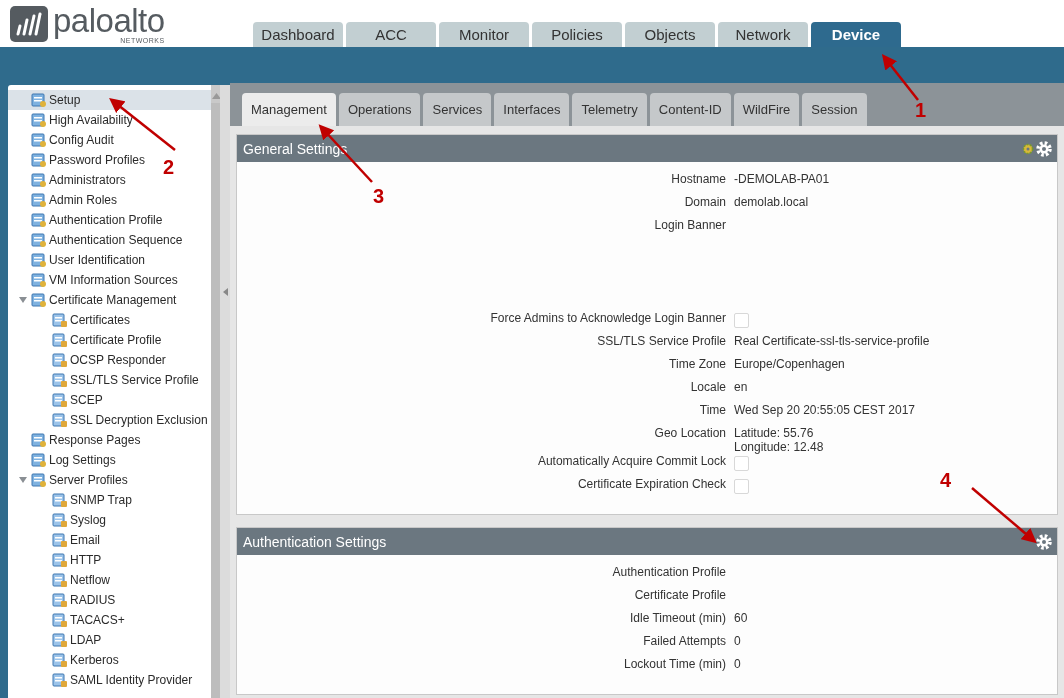 The width and height of the screenshot is (1064, 698). Describe the element at coordinates (856, 34) in the screenshot. I see `nav-tab: Device` at that location.